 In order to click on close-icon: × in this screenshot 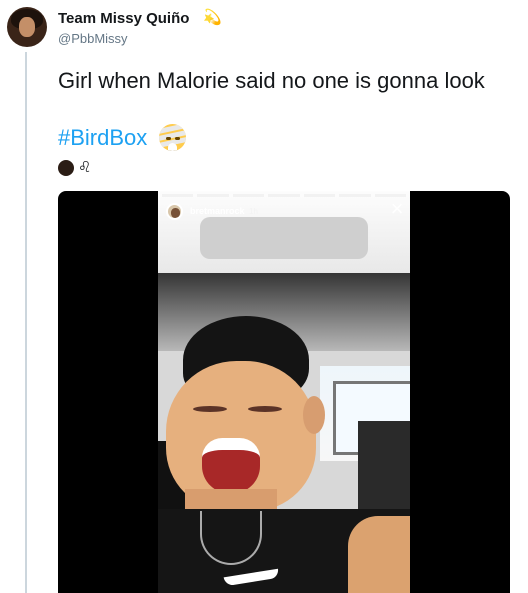, I will do `click(397, 209)`.